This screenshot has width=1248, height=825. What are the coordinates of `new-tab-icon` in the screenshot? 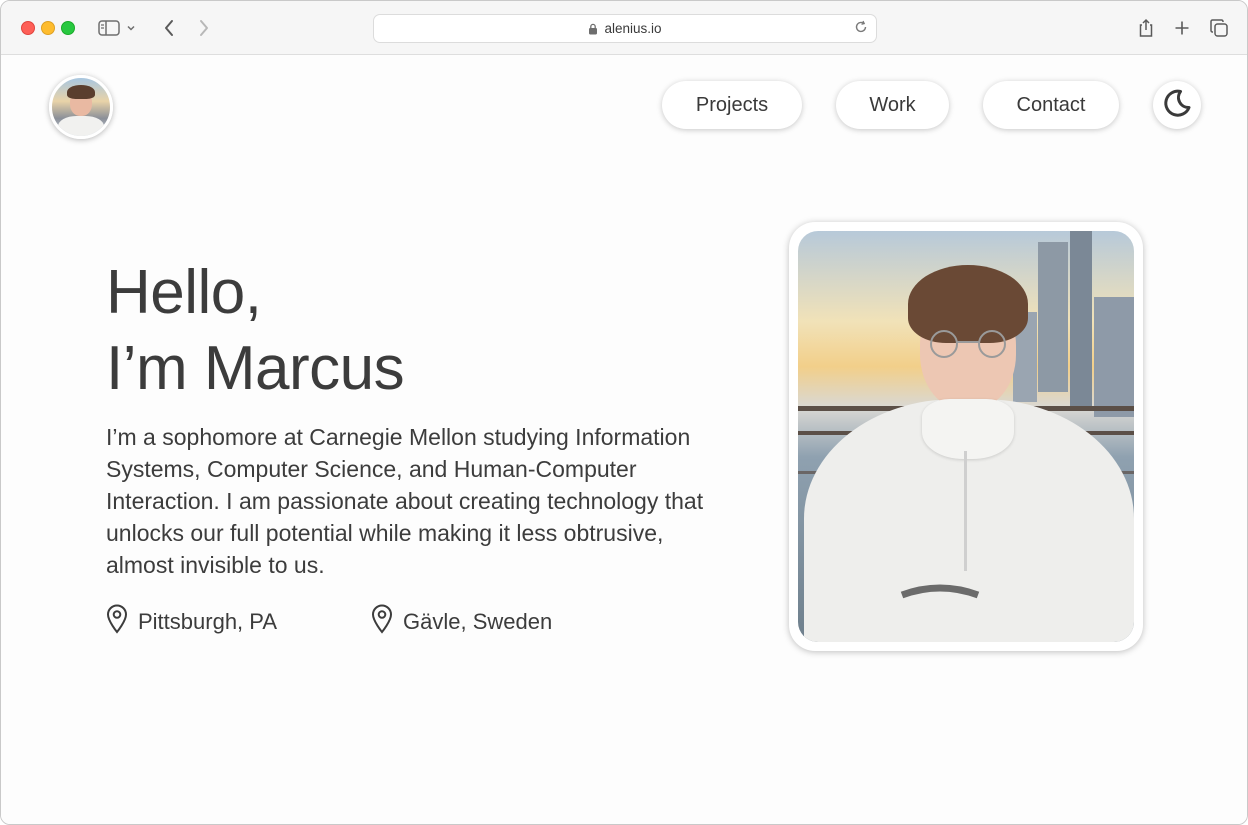 It's located at (1182, 28).